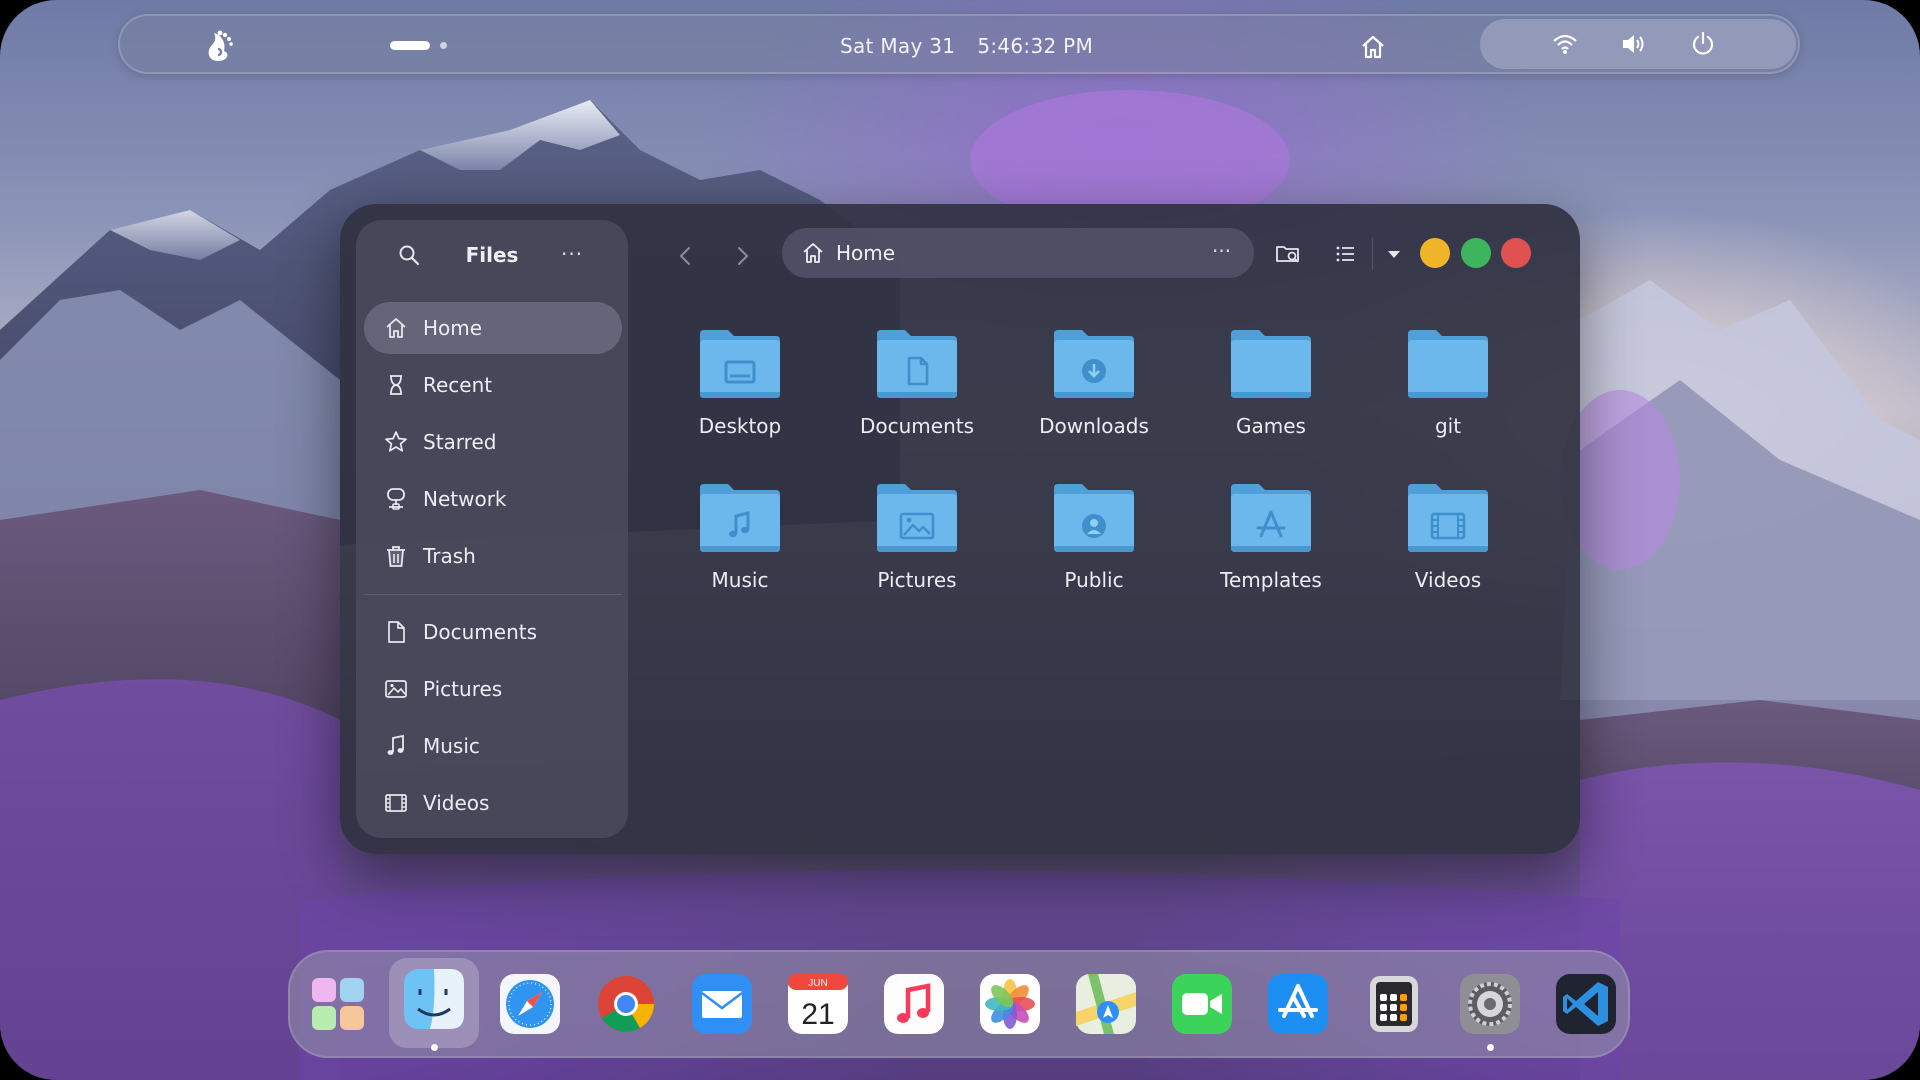  I want to click on dock-chrome, so click(626, 1004).